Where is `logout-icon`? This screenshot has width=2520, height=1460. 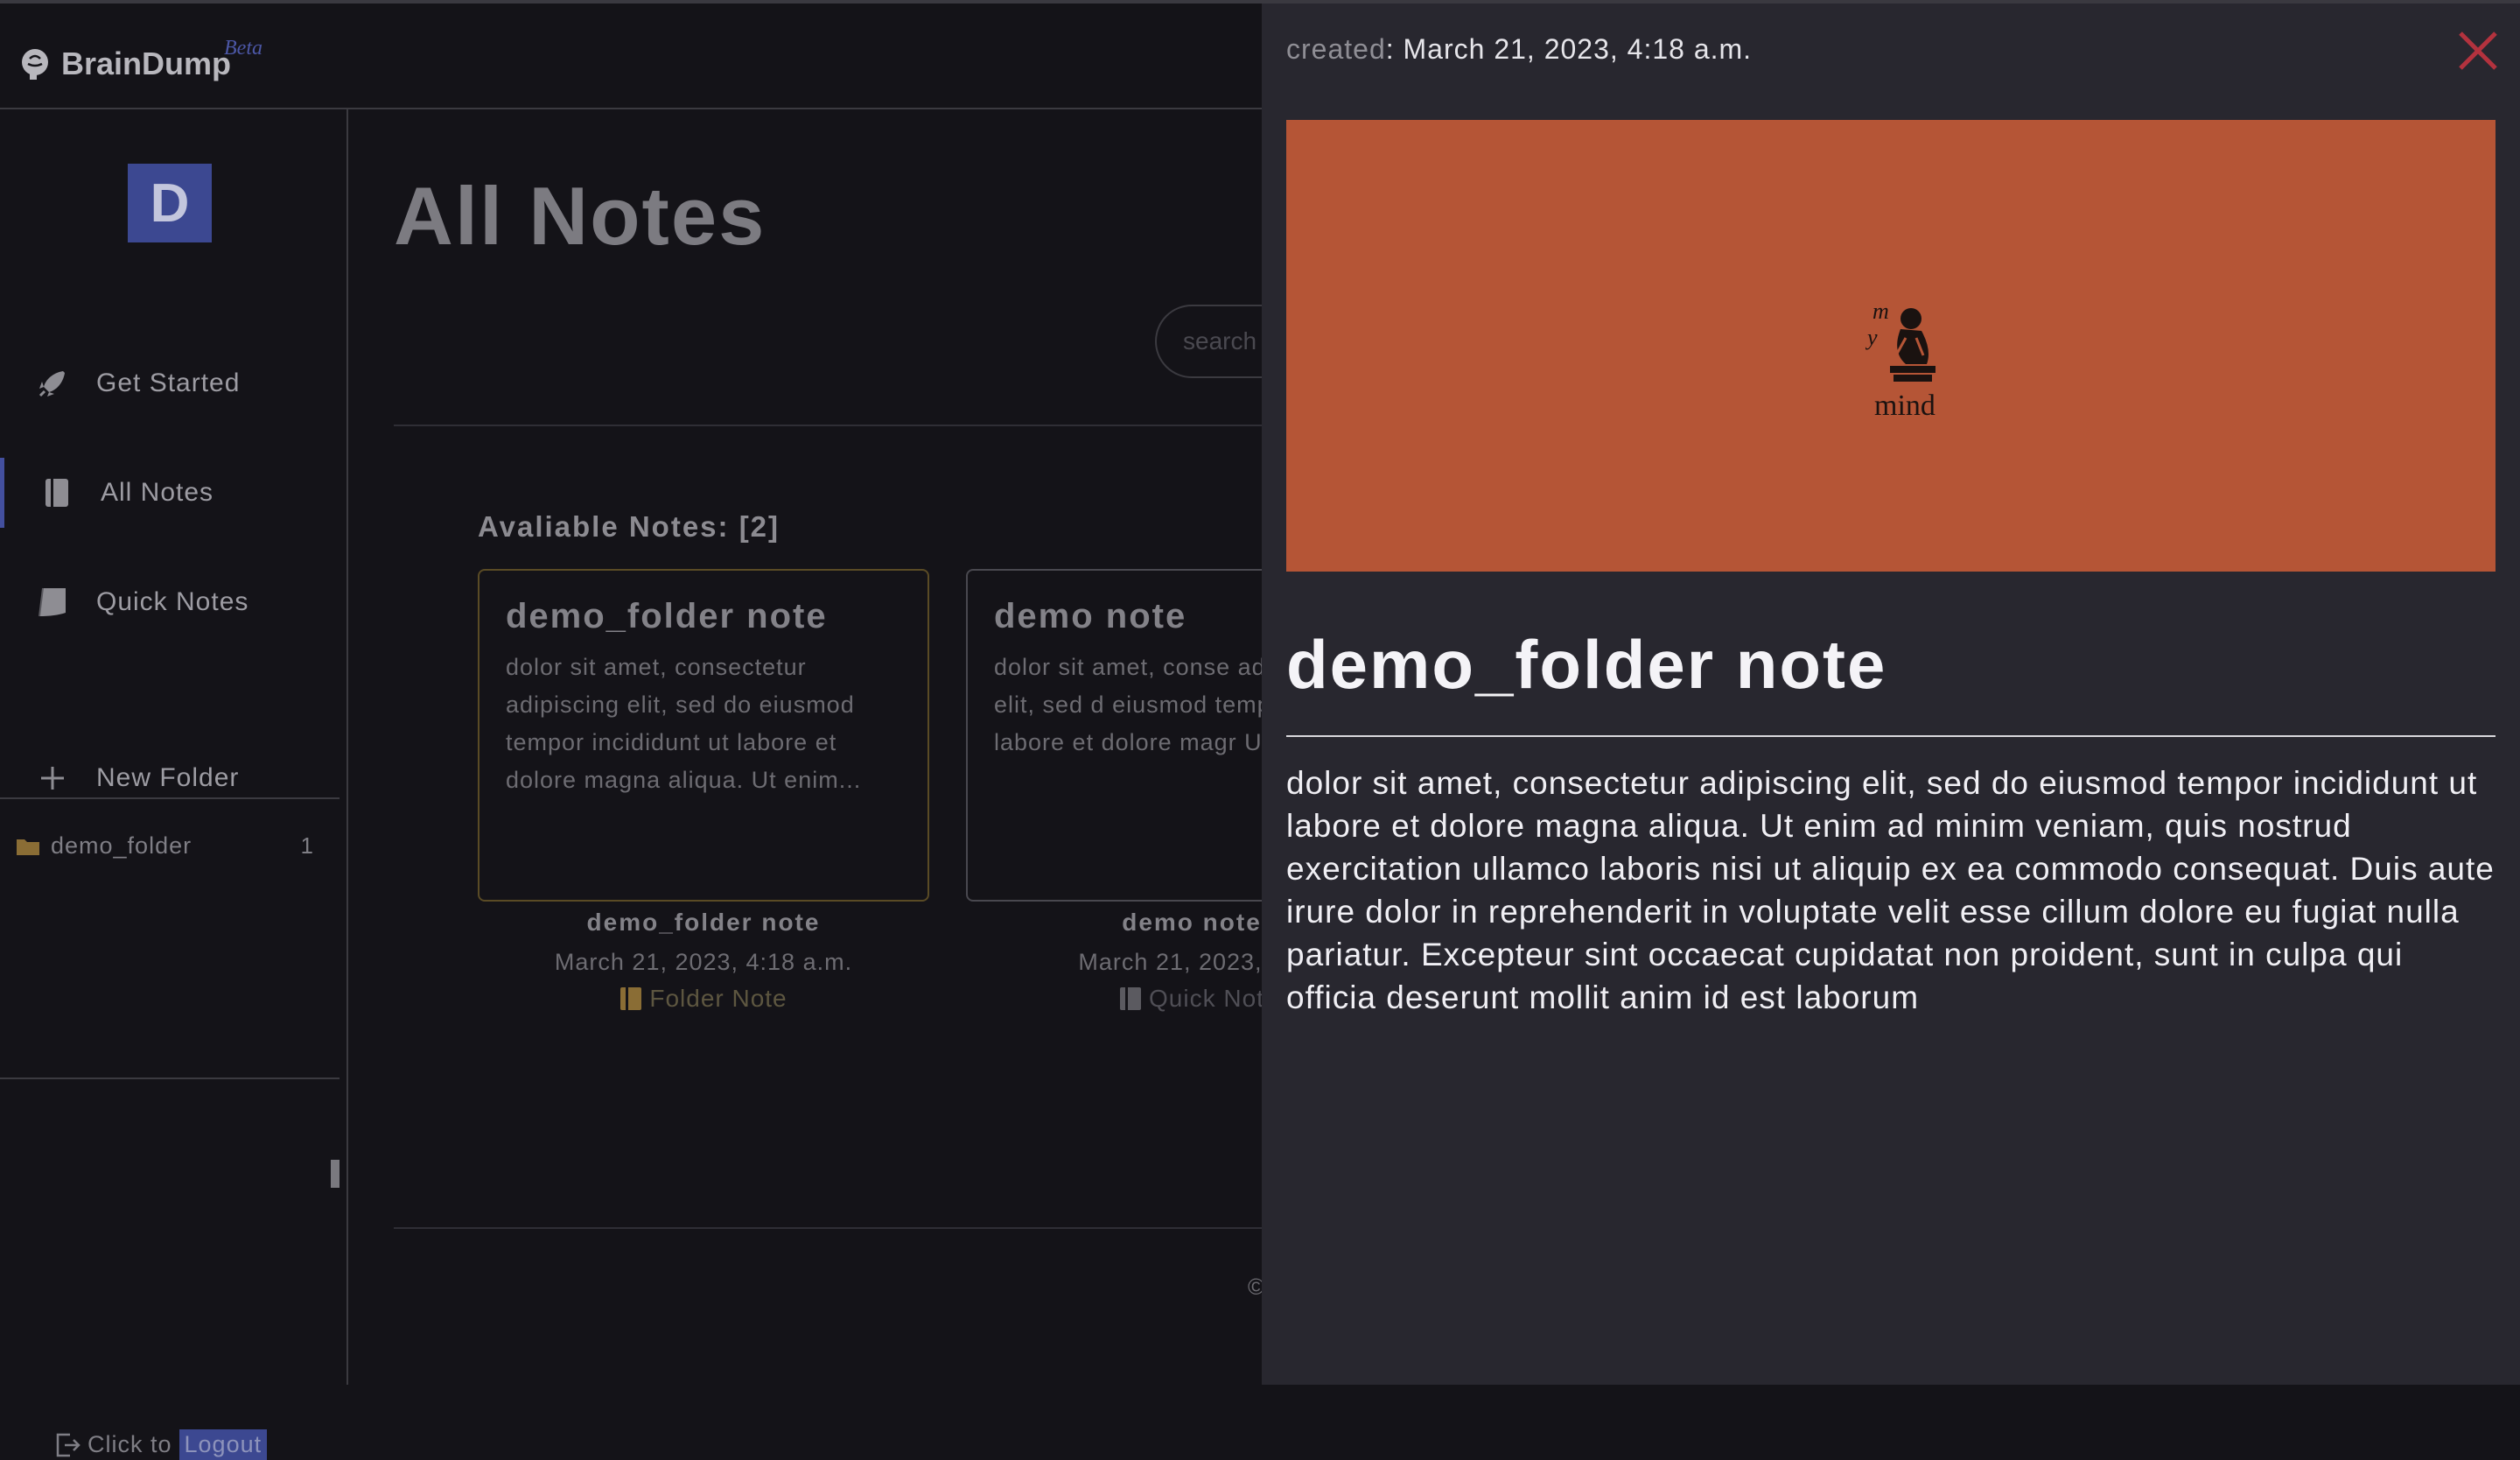 logout-icon is located at coordinates (68, 1444).